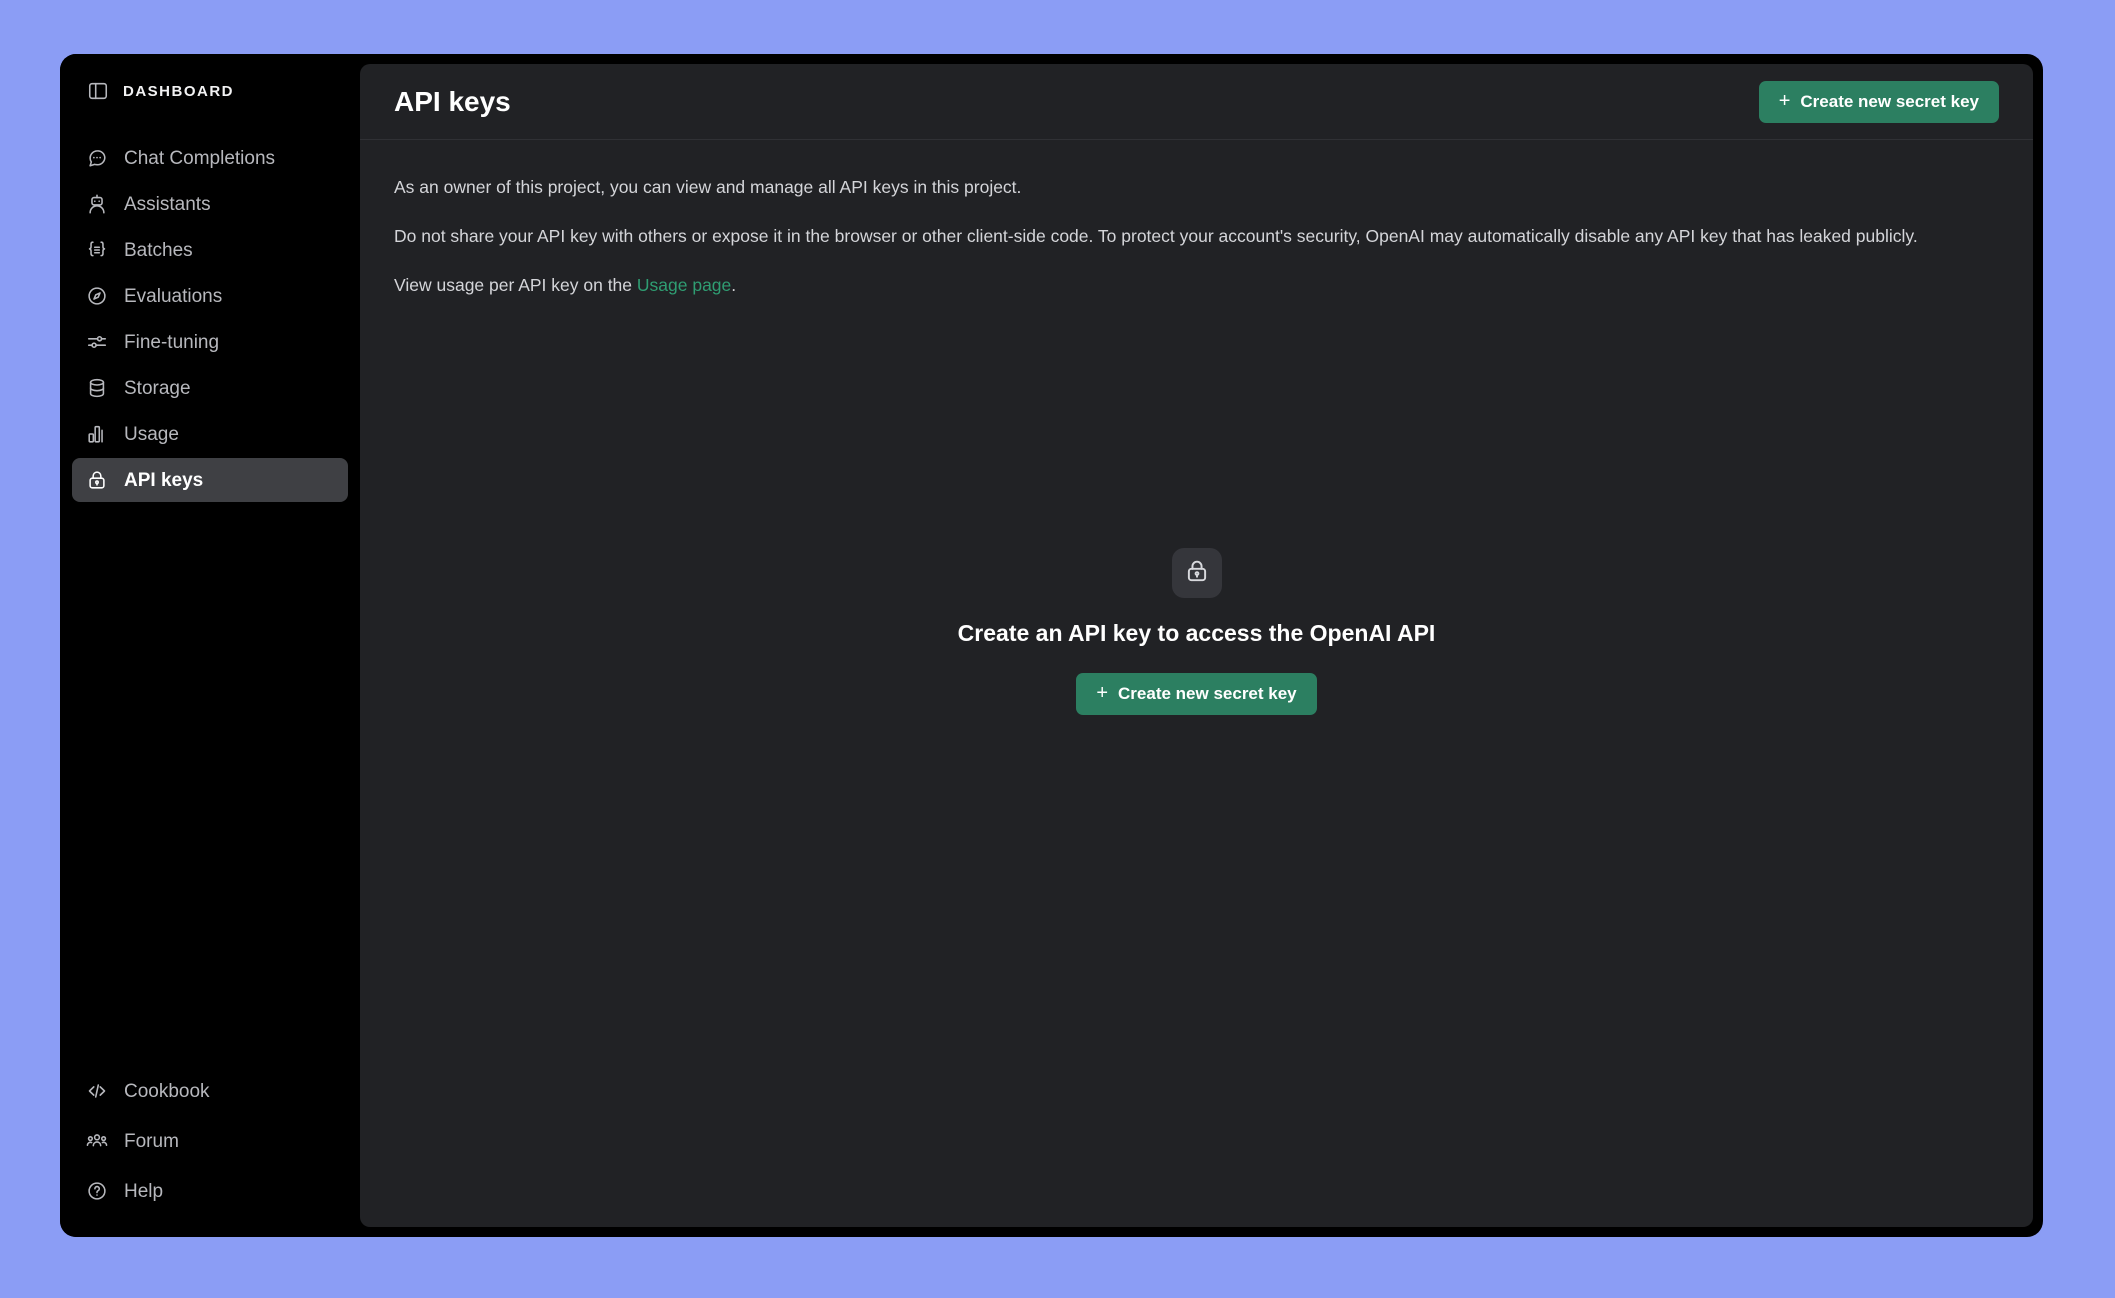 The image size is (2115, 1298). I want to click on sidebar-item-label: Usage, so click(151, 434).